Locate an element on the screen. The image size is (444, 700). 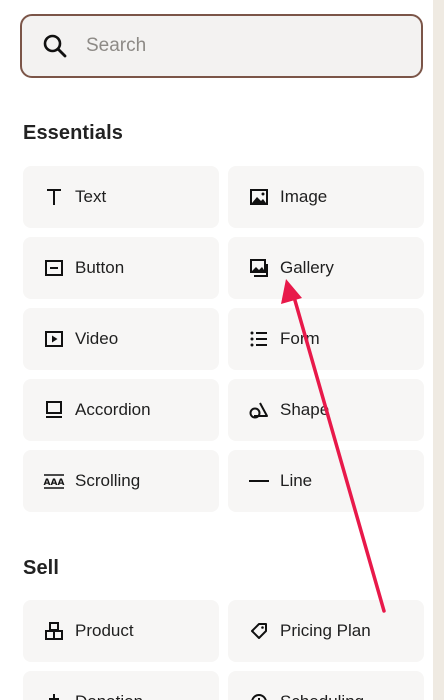
block-label: Gallery is located at coordinates (307, 267).